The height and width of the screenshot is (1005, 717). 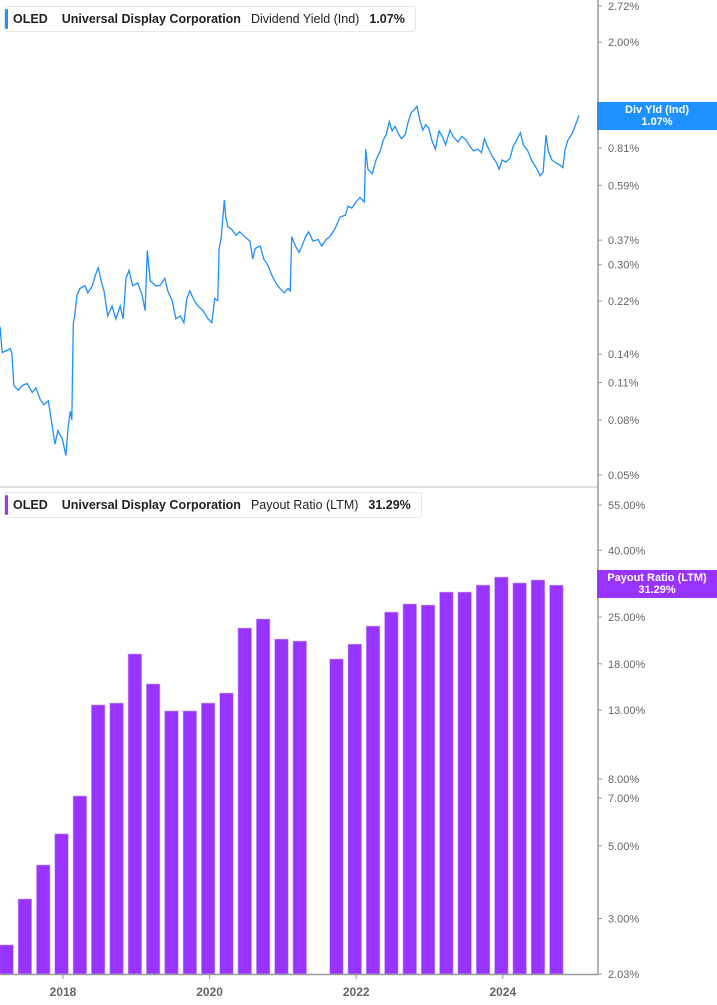 I want to click on legend-metric: Dividend Yield (Ind), so click(x=305, y=19).